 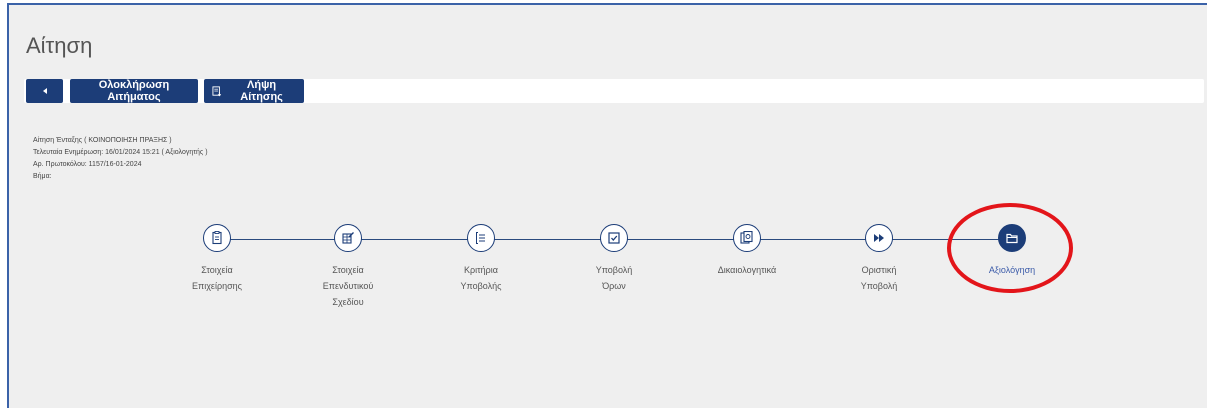 I want to click on step-documents, so click(x=747, y=238).